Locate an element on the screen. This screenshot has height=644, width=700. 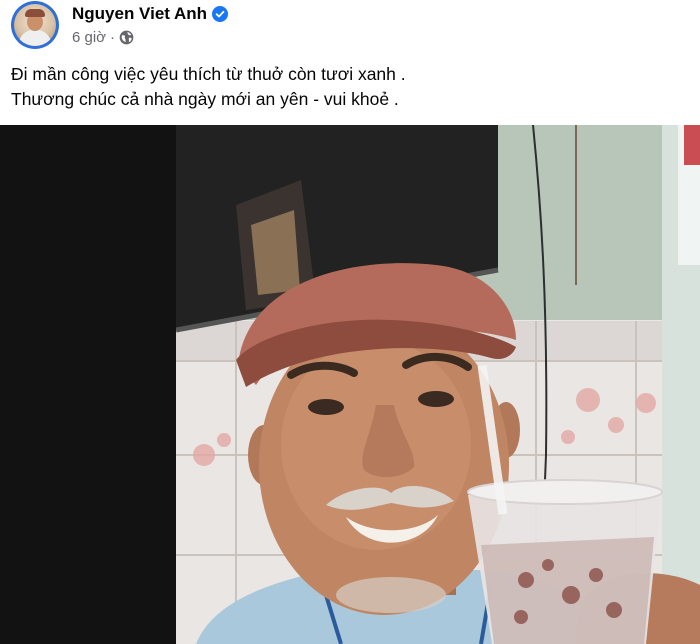
author-name-row: Nguyen Viet Anh is located at coordinates (150, 14).